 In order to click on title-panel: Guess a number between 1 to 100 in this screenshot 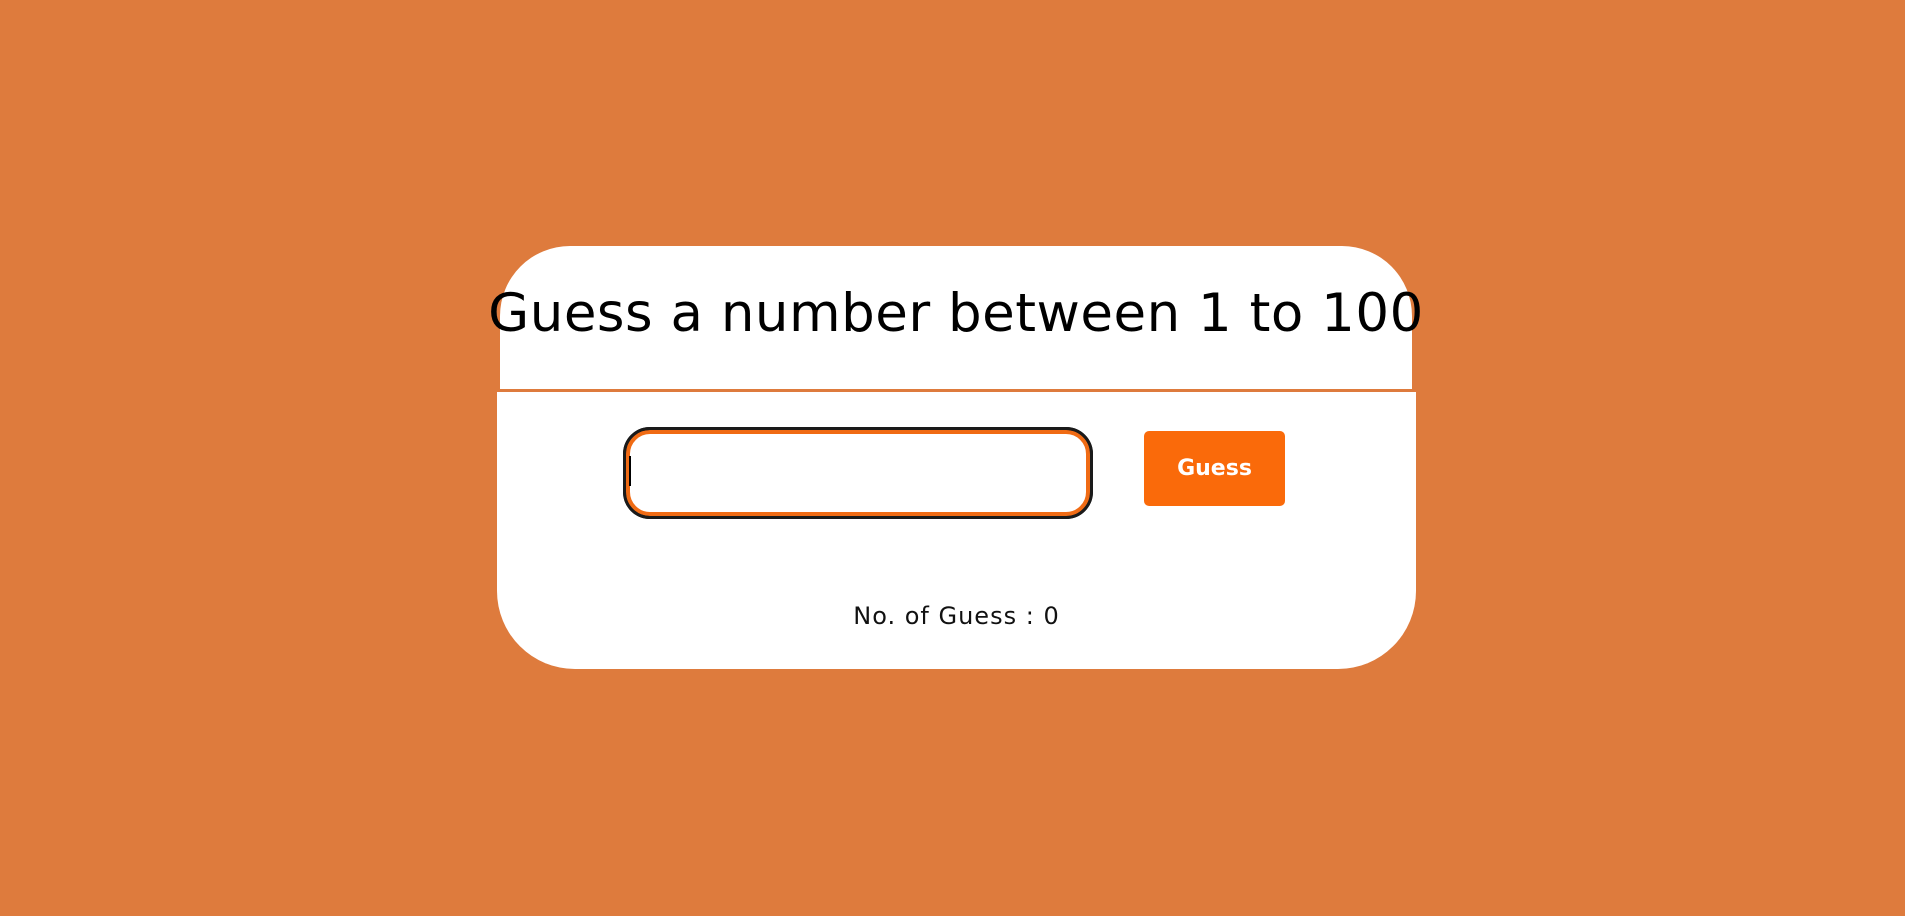, I will do `click(955, 317)`.